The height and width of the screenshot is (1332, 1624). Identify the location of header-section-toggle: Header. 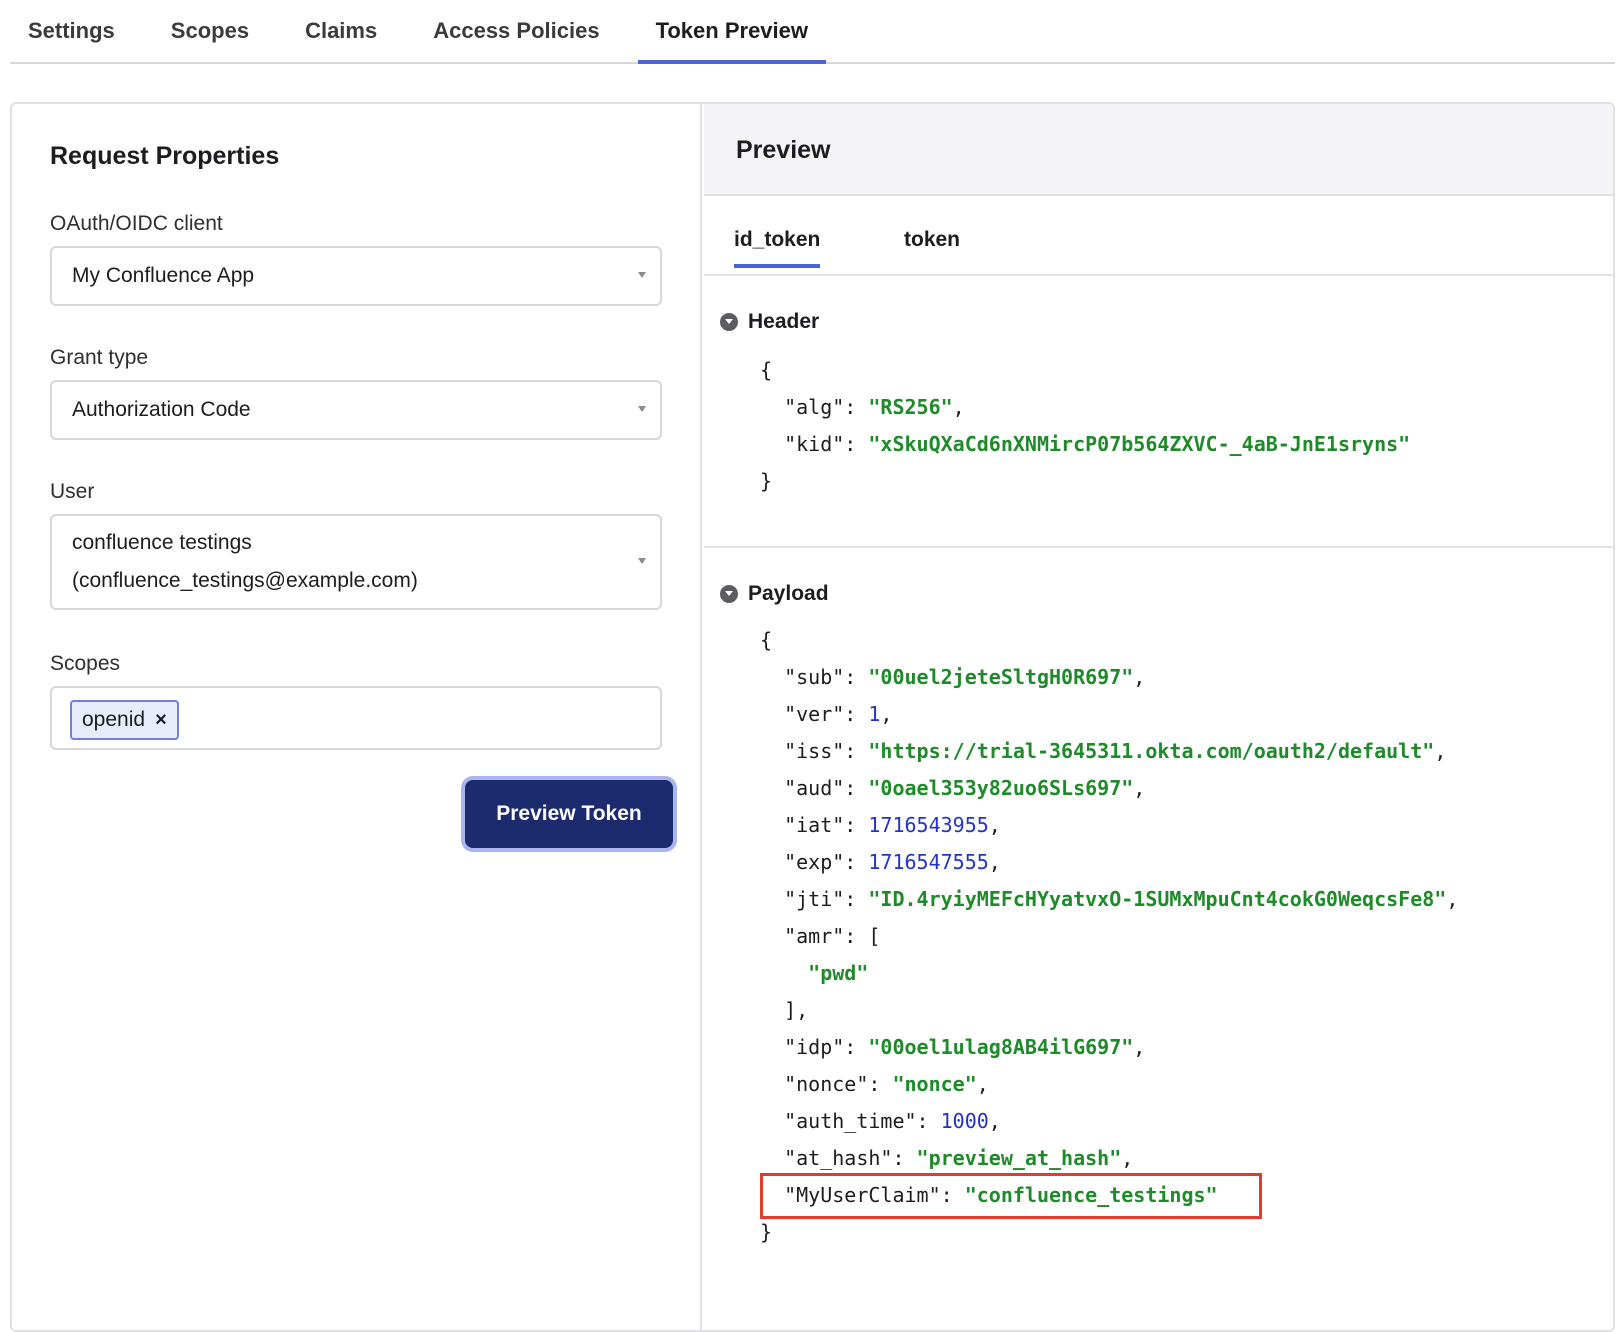
(769, 322).